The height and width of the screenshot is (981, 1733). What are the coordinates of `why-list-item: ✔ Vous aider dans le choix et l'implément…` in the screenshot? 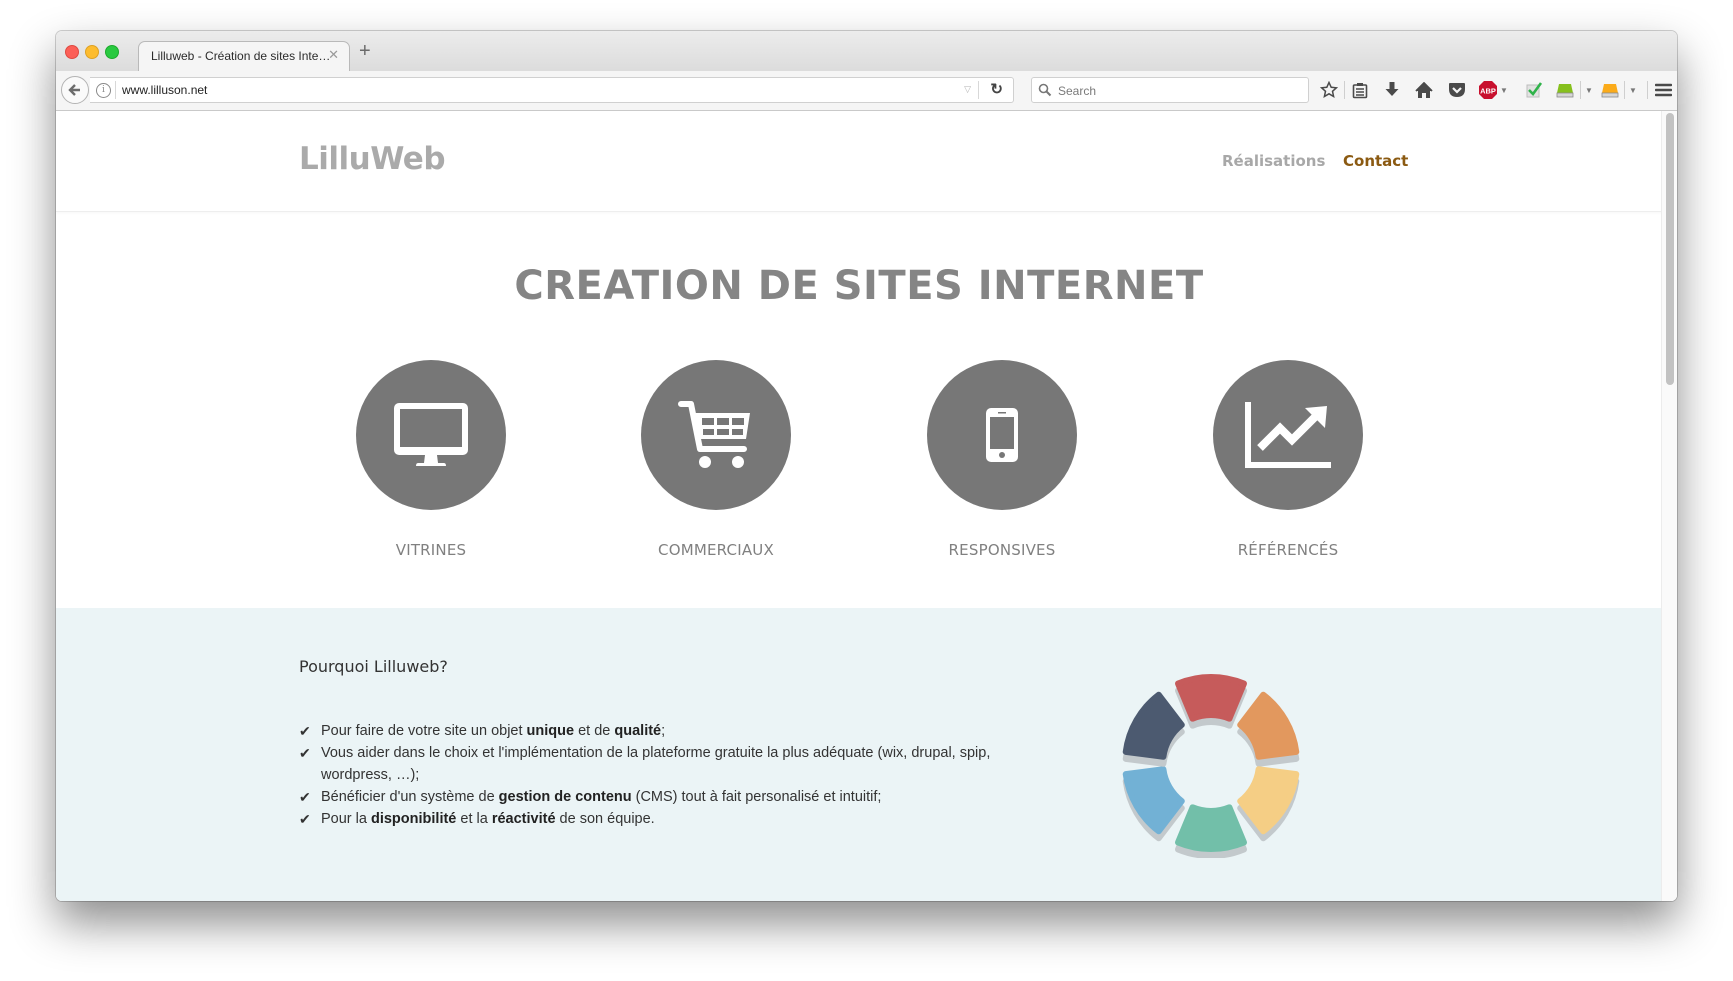 It's located at (669, 764).